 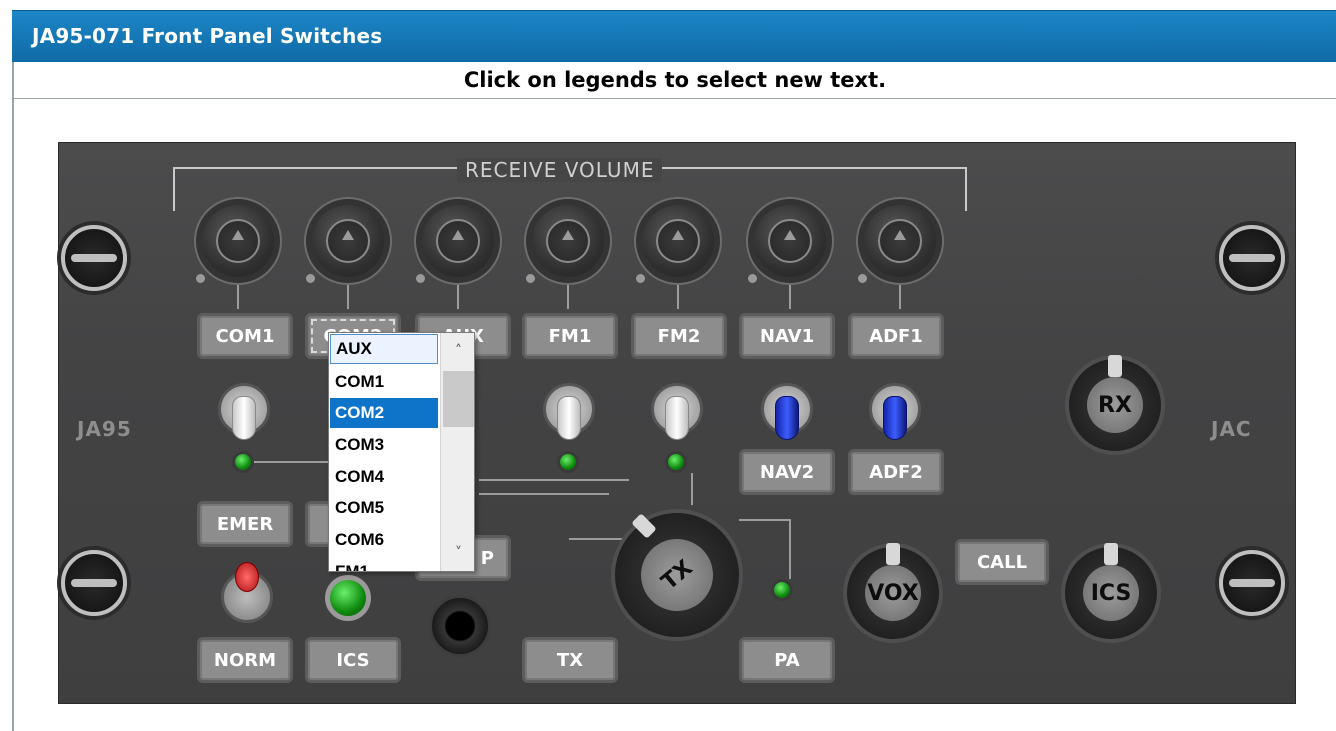 What do you see at coordinates (560, 170) in the screenshot?
I see `receive-volume-label: RECEIVE VOLUME` at bounding box center [560, 170].